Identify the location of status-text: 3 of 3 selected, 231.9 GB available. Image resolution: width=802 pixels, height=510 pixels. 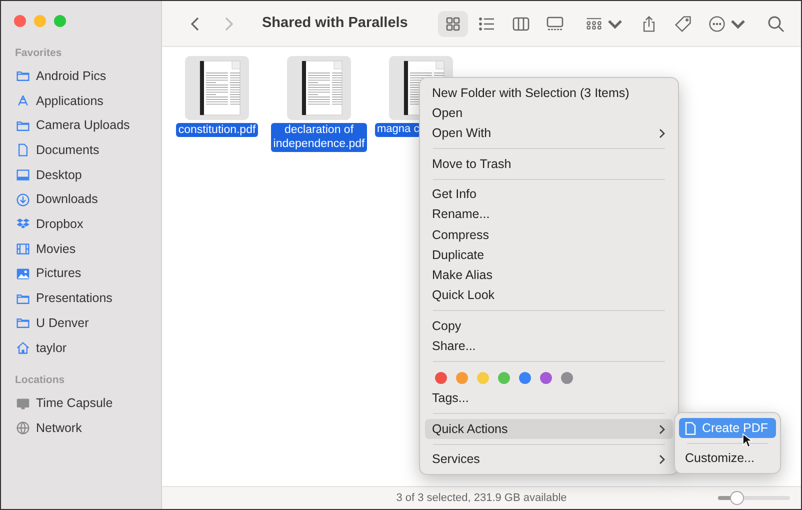
(481, 498).